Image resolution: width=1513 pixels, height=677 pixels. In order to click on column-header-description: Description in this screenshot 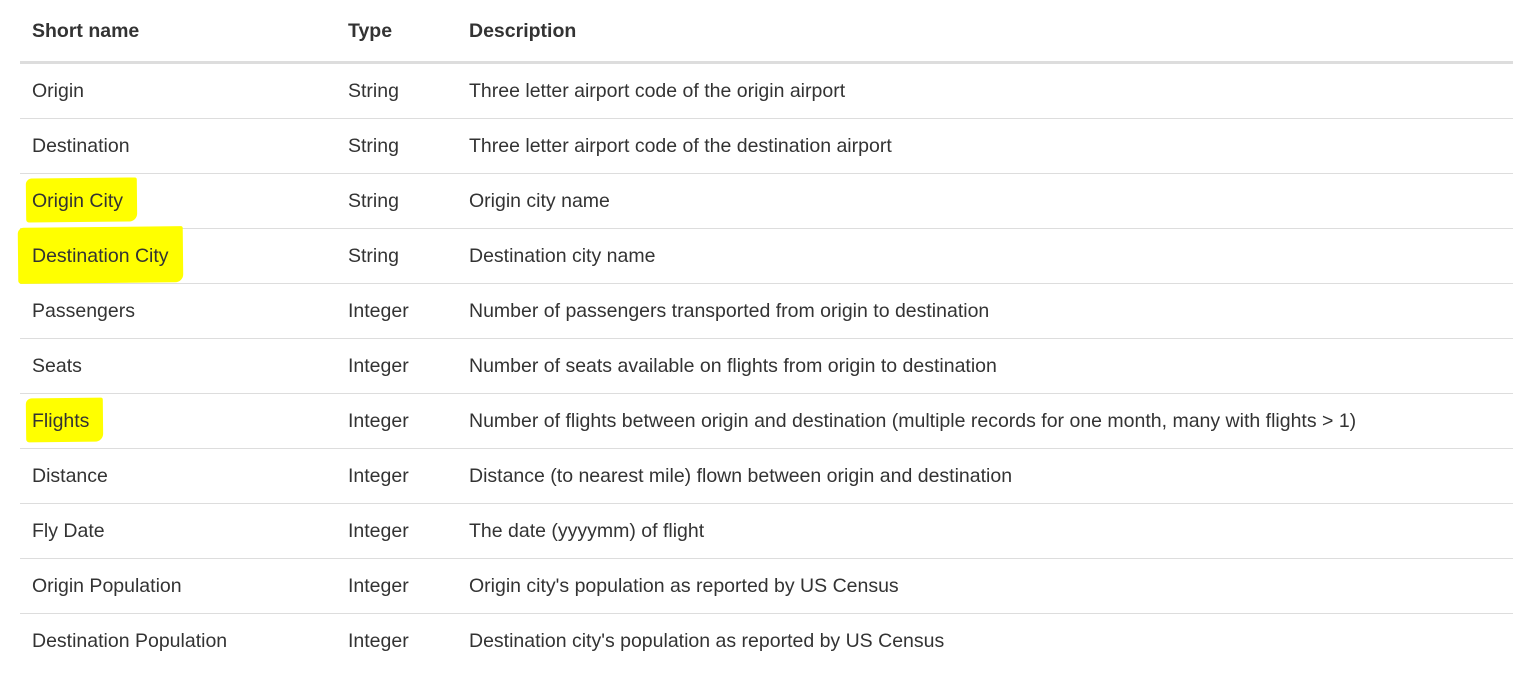, I will do `click(985, 32)`.